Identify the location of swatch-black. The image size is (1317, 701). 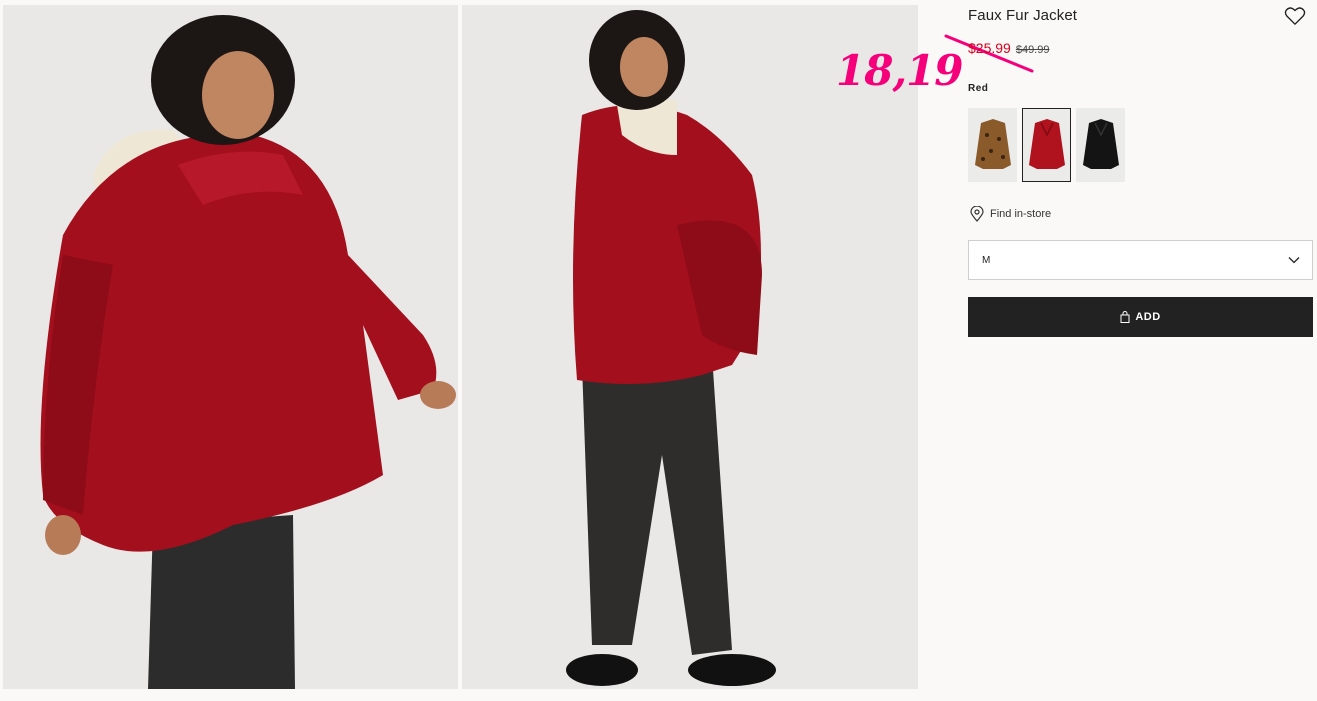
(1100, 145).